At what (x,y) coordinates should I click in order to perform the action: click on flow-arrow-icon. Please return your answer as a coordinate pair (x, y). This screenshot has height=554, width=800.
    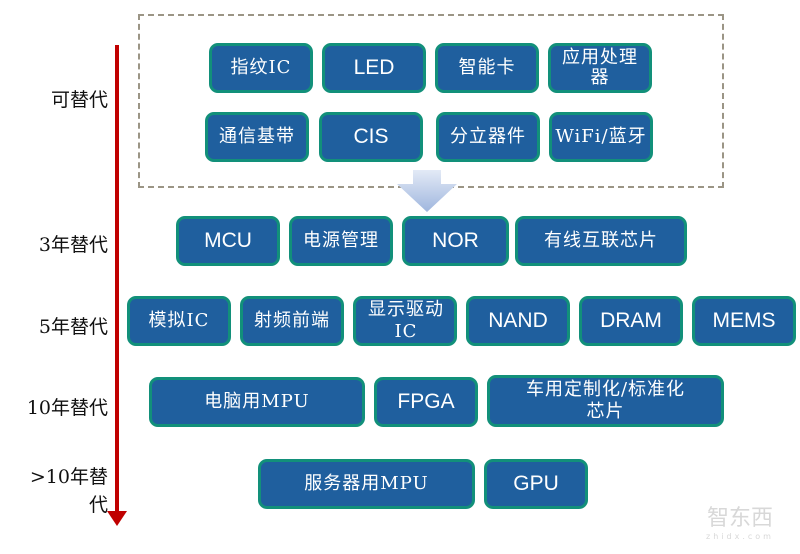
    Looking at the image, I should click on (427, 191).